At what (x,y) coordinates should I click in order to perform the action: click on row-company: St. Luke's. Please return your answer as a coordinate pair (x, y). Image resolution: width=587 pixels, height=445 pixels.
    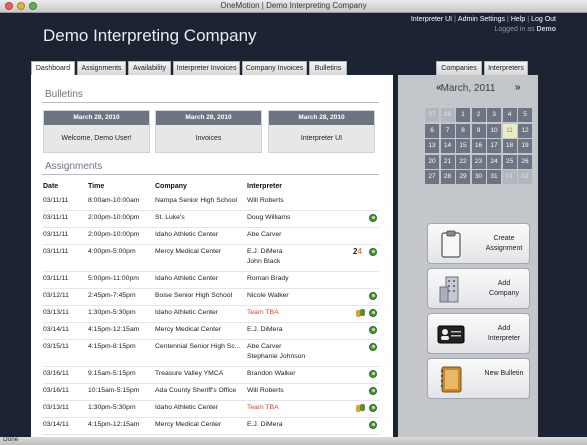
    Looking at the image, I should click on (170, 217).